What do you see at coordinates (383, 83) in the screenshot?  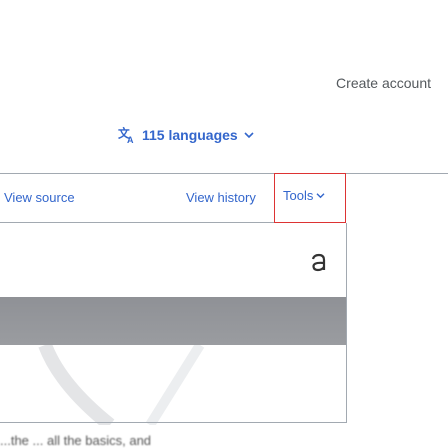 I see `create-account-link: Create account` at bounding box center [383, 83].